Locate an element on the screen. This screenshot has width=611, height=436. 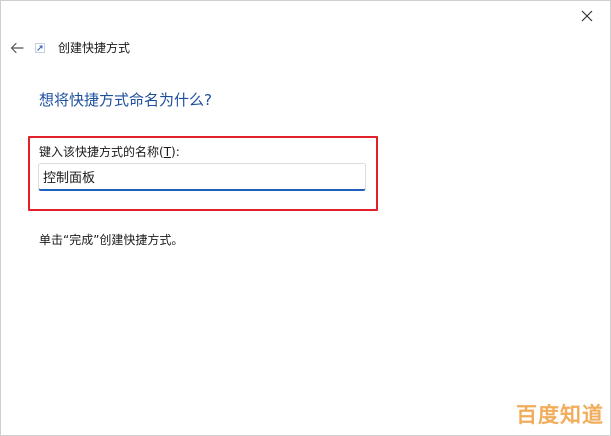
watermark-logo: 百度知道 is located at coordinates (560, 415).